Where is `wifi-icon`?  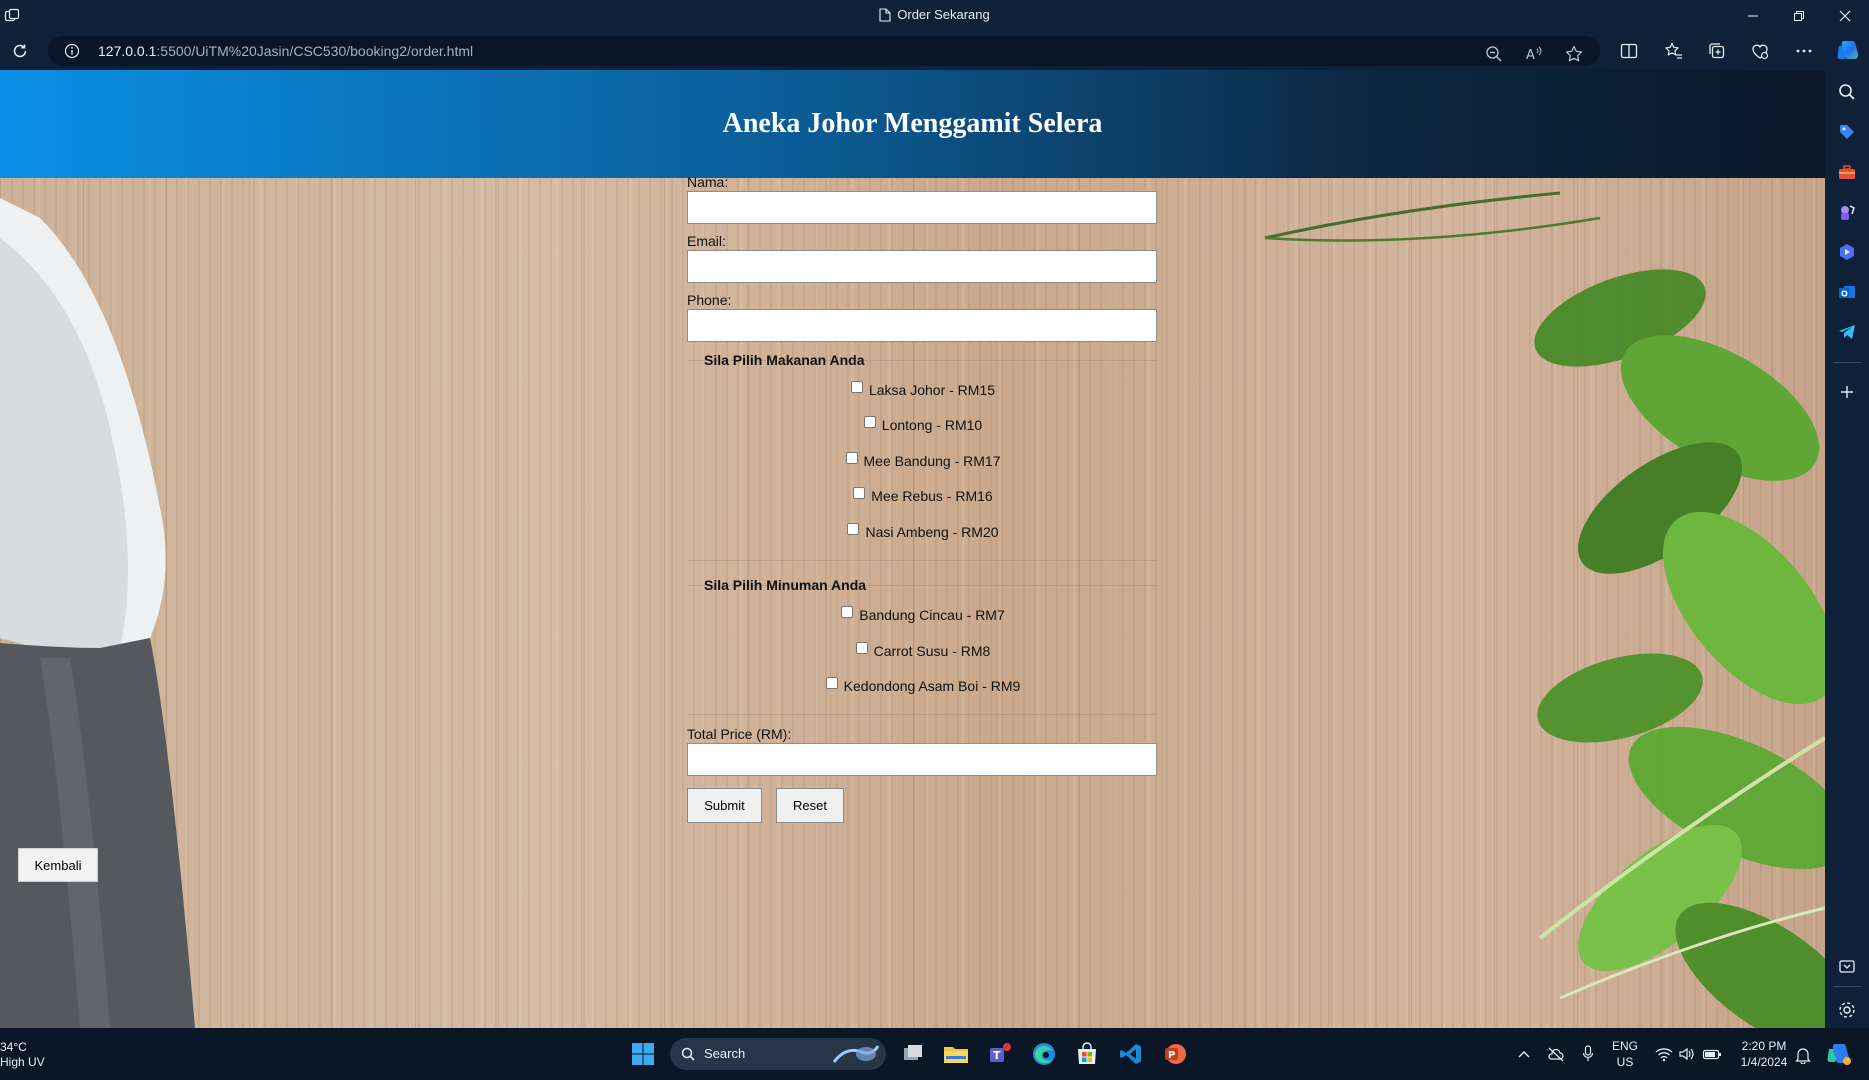
wifi-icon is located at coordinates (1664, 1054).